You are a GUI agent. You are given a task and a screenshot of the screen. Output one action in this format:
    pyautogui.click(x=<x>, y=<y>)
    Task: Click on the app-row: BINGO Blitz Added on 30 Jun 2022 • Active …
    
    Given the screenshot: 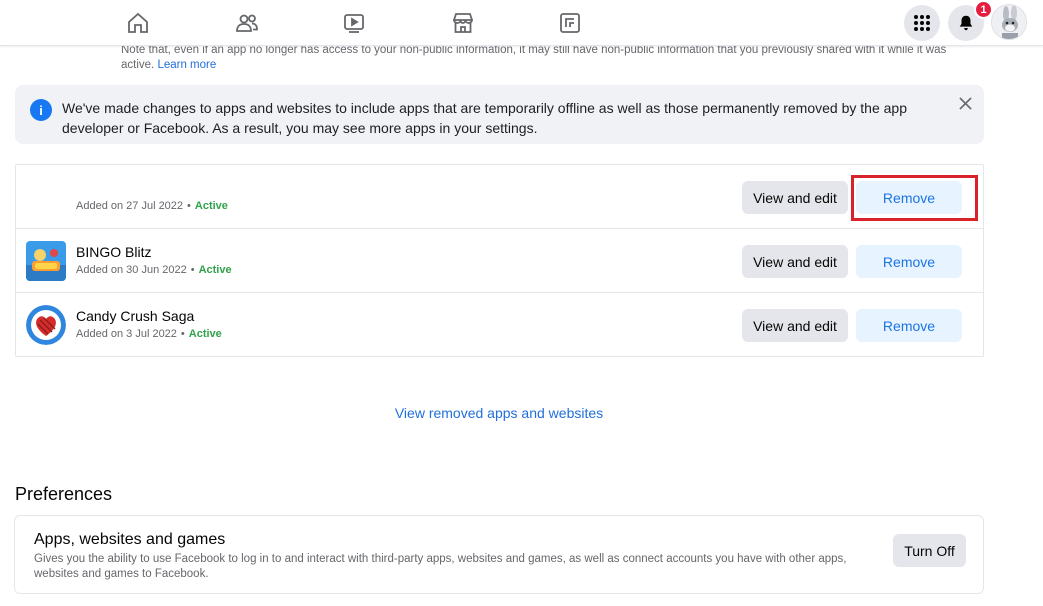 What is the action you would take?
    pyautogui.click(x=499, y=261)
    